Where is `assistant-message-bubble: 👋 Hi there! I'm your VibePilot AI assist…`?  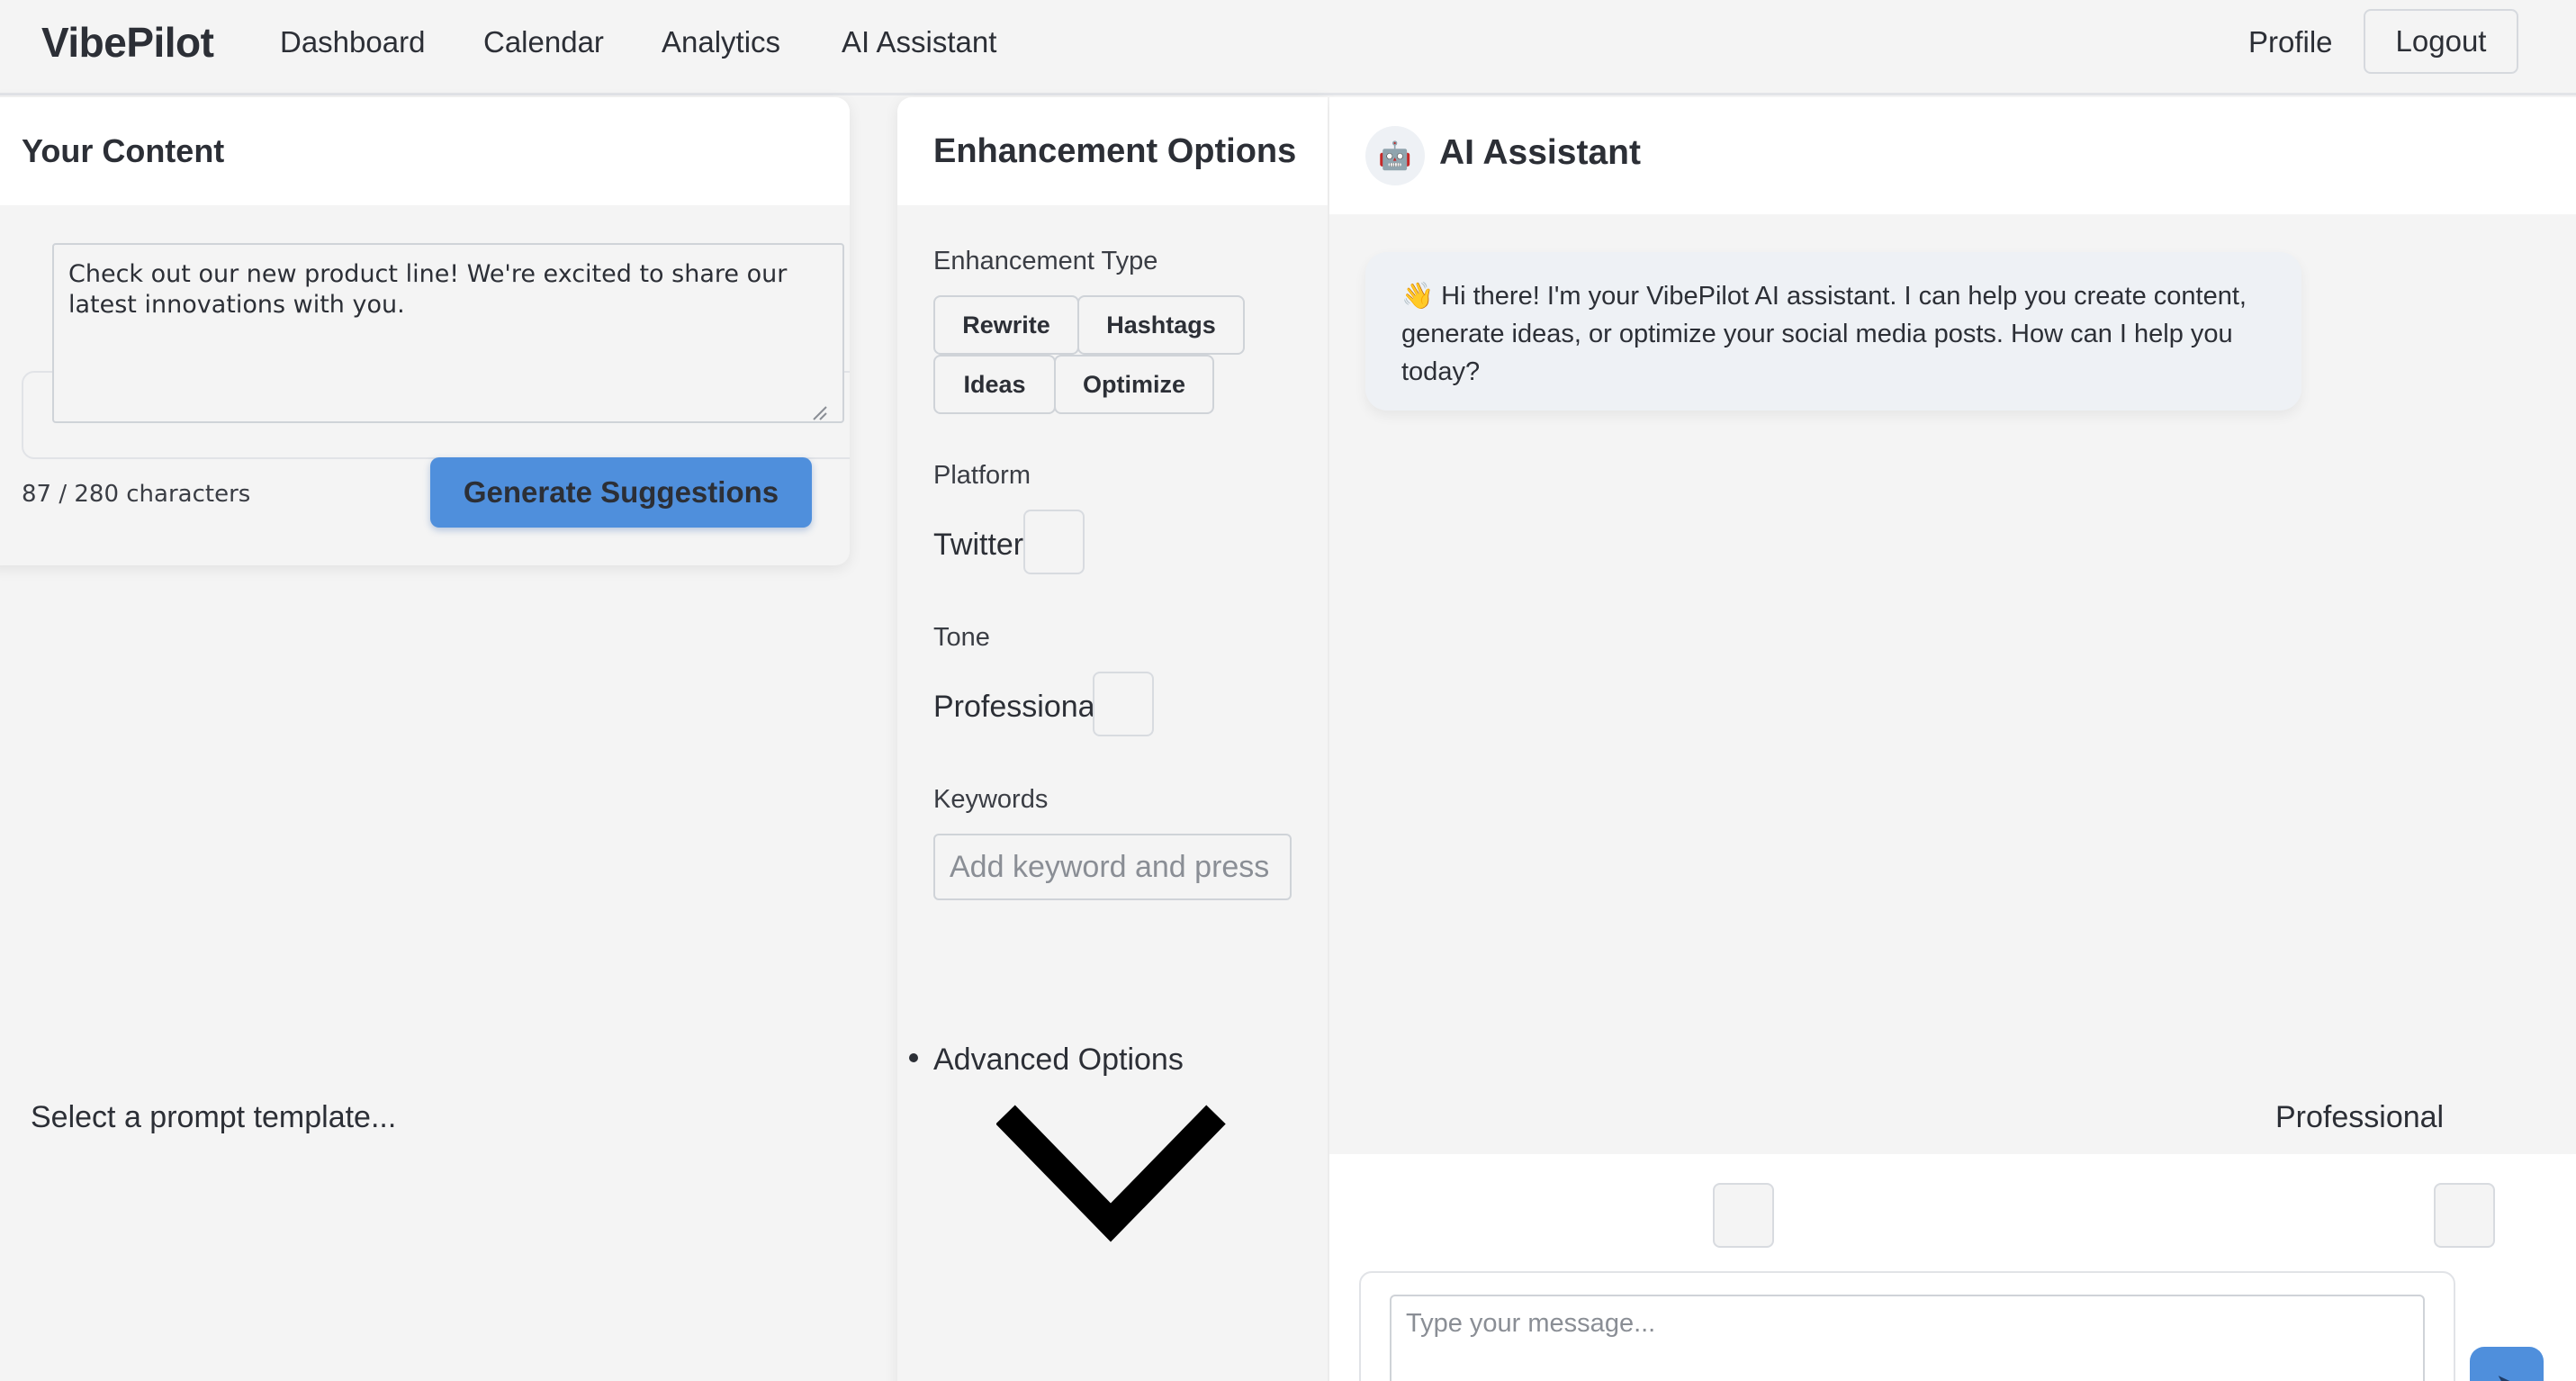 assistant-message-bubble: 👋 Hi there! I'm your VibePilot AI assist… is located at coordinates (1833, 331).